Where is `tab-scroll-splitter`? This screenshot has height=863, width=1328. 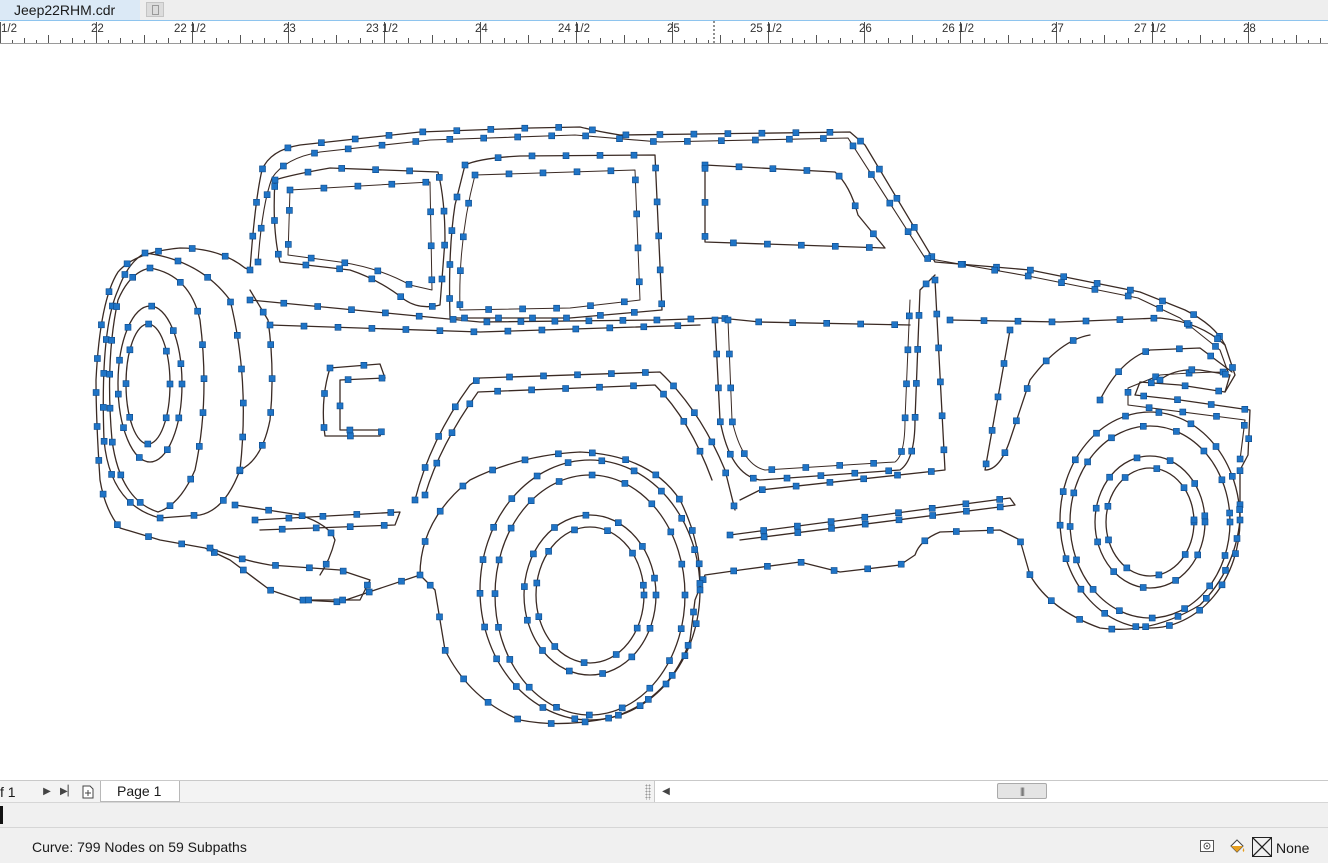 tab-scroll-splitter is located at coordinates (648, 792).